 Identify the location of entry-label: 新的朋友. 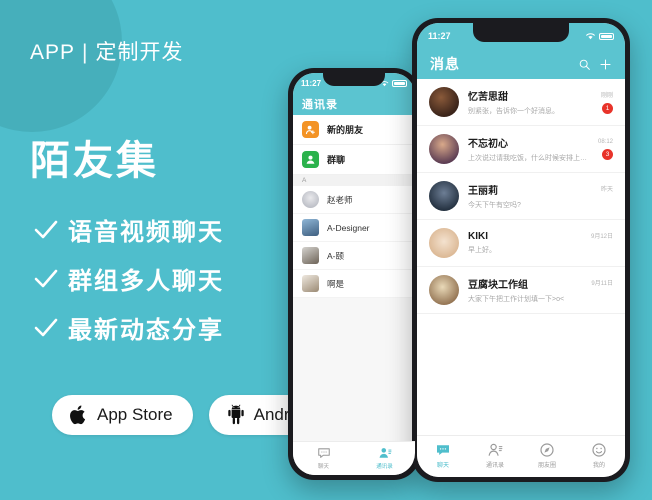
(345, 130).